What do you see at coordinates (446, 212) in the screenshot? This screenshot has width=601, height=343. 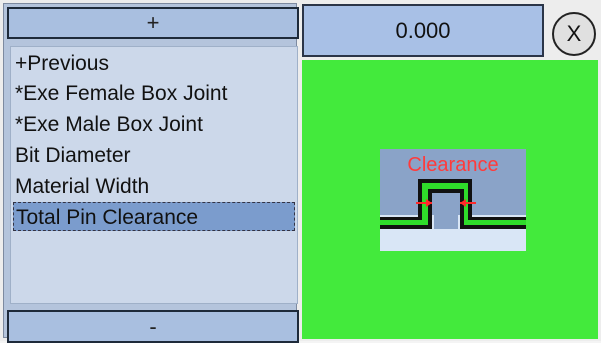 I see `pin-slot` at bounding box center [446, 212].